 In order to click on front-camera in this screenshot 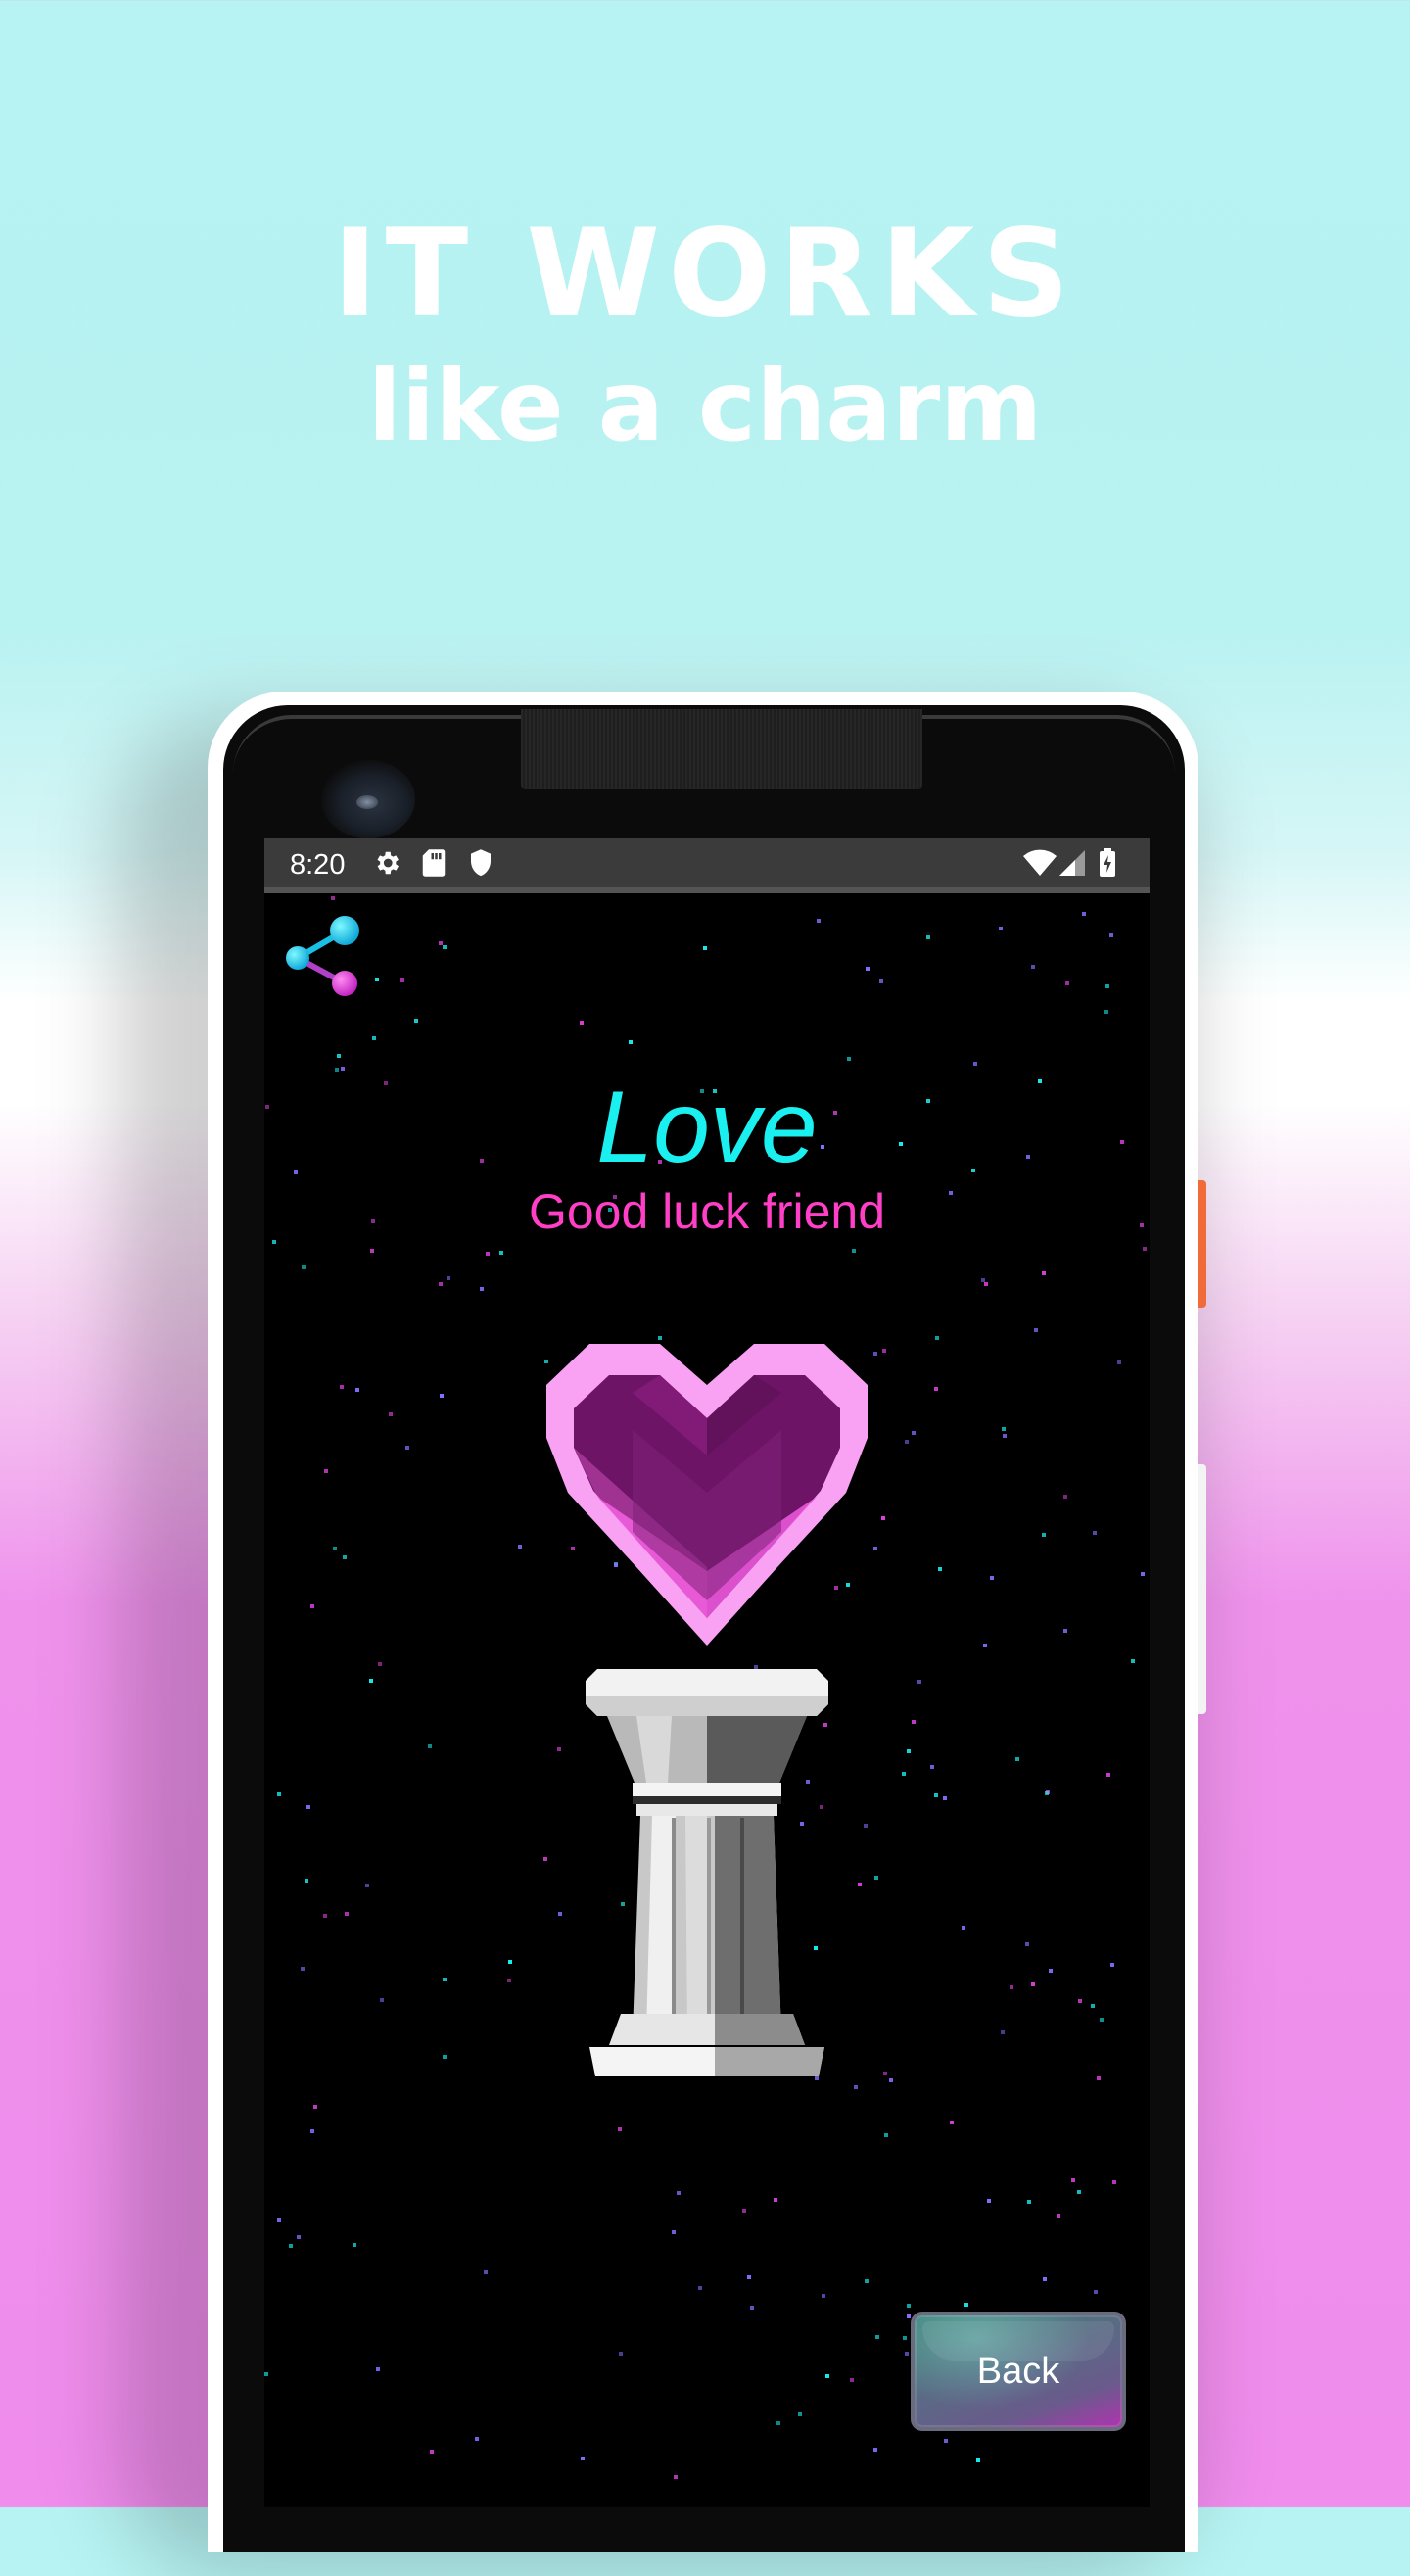, I will do `click(368, 799)`.